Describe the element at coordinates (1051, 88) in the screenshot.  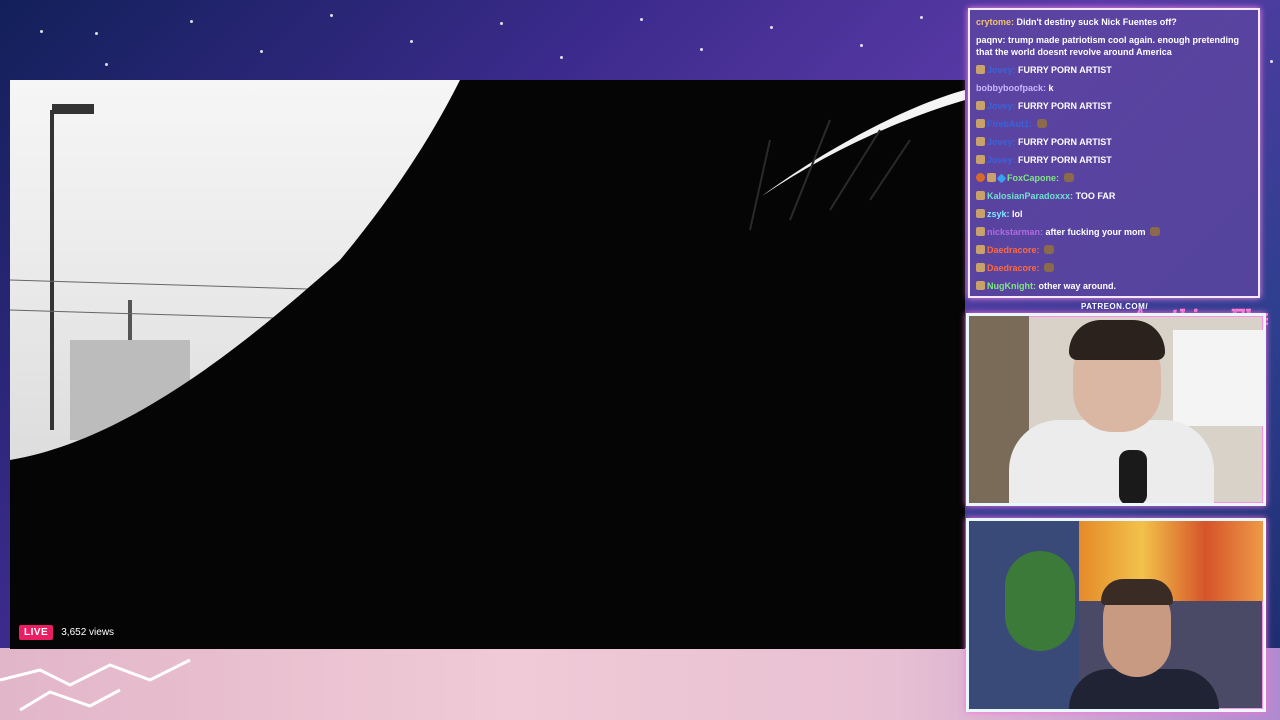
I see `chat-text: k` at that location.